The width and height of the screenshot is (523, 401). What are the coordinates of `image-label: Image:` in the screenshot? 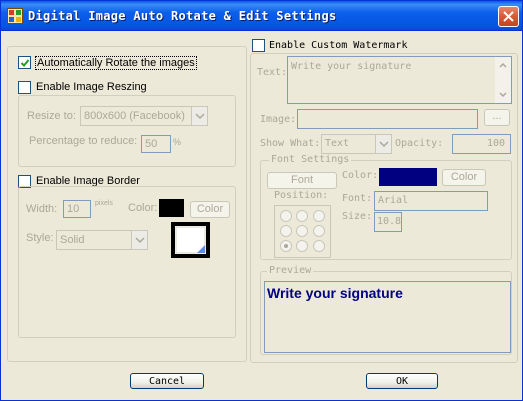 It's located at (278, 119).